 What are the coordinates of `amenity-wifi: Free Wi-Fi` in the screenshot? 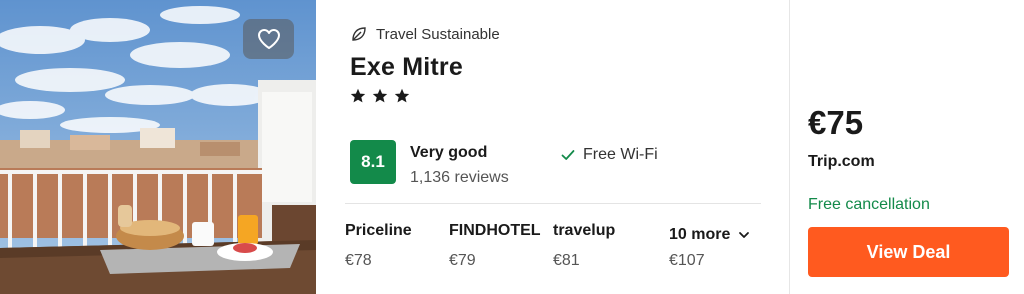 It's located at (609, 155).